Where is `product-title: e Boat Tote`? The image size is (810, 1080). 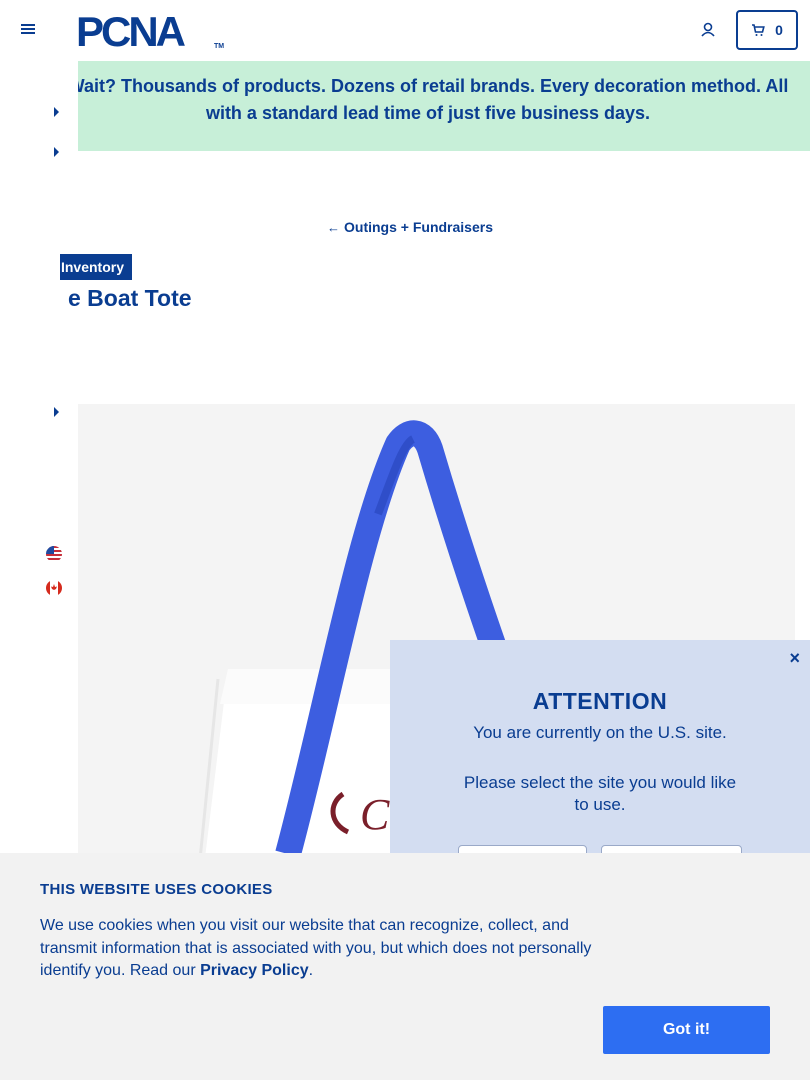
product-title: e Boat Tote is located at coordinates (130, 298).